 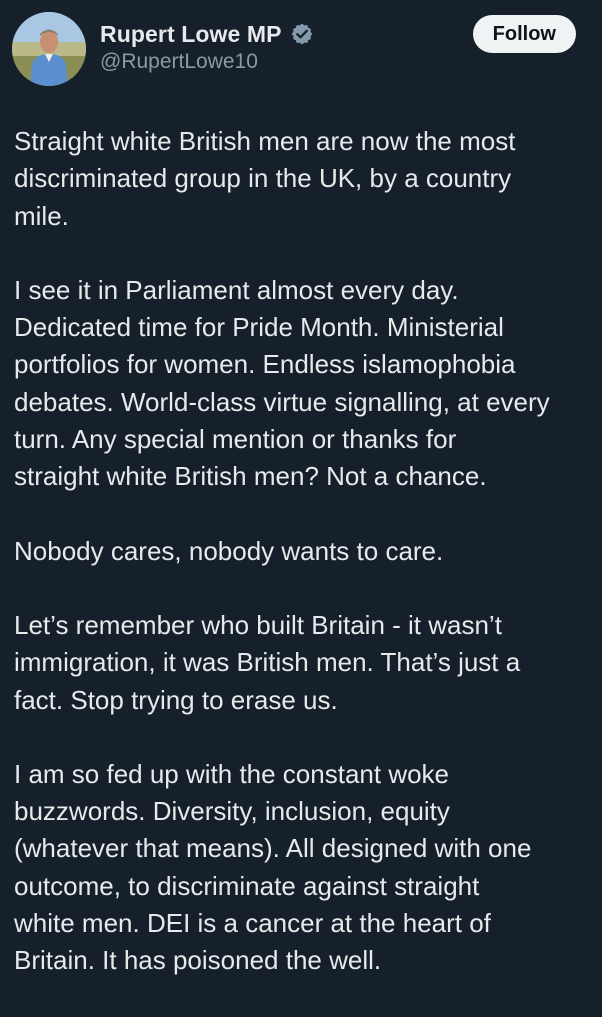 I want to click on tweet-header: Rupert Lowe MP @RupertLowe10 Follow, so click(x=301, y=50).